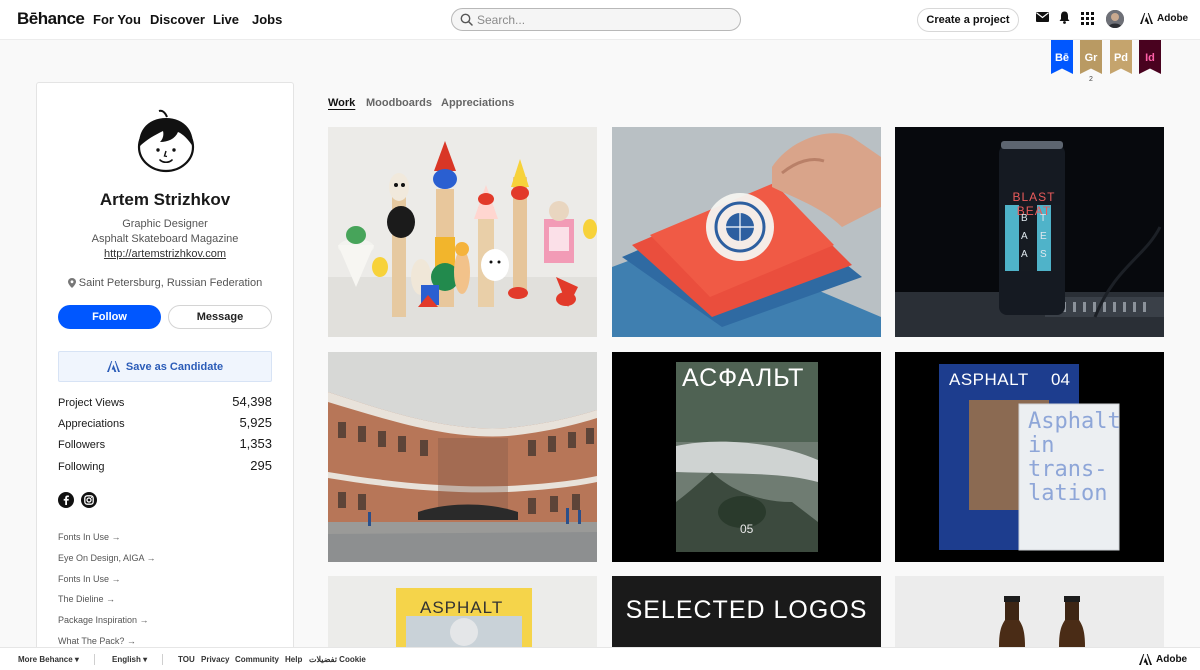  I want to click on can-letter: E, so click(1043, 236).